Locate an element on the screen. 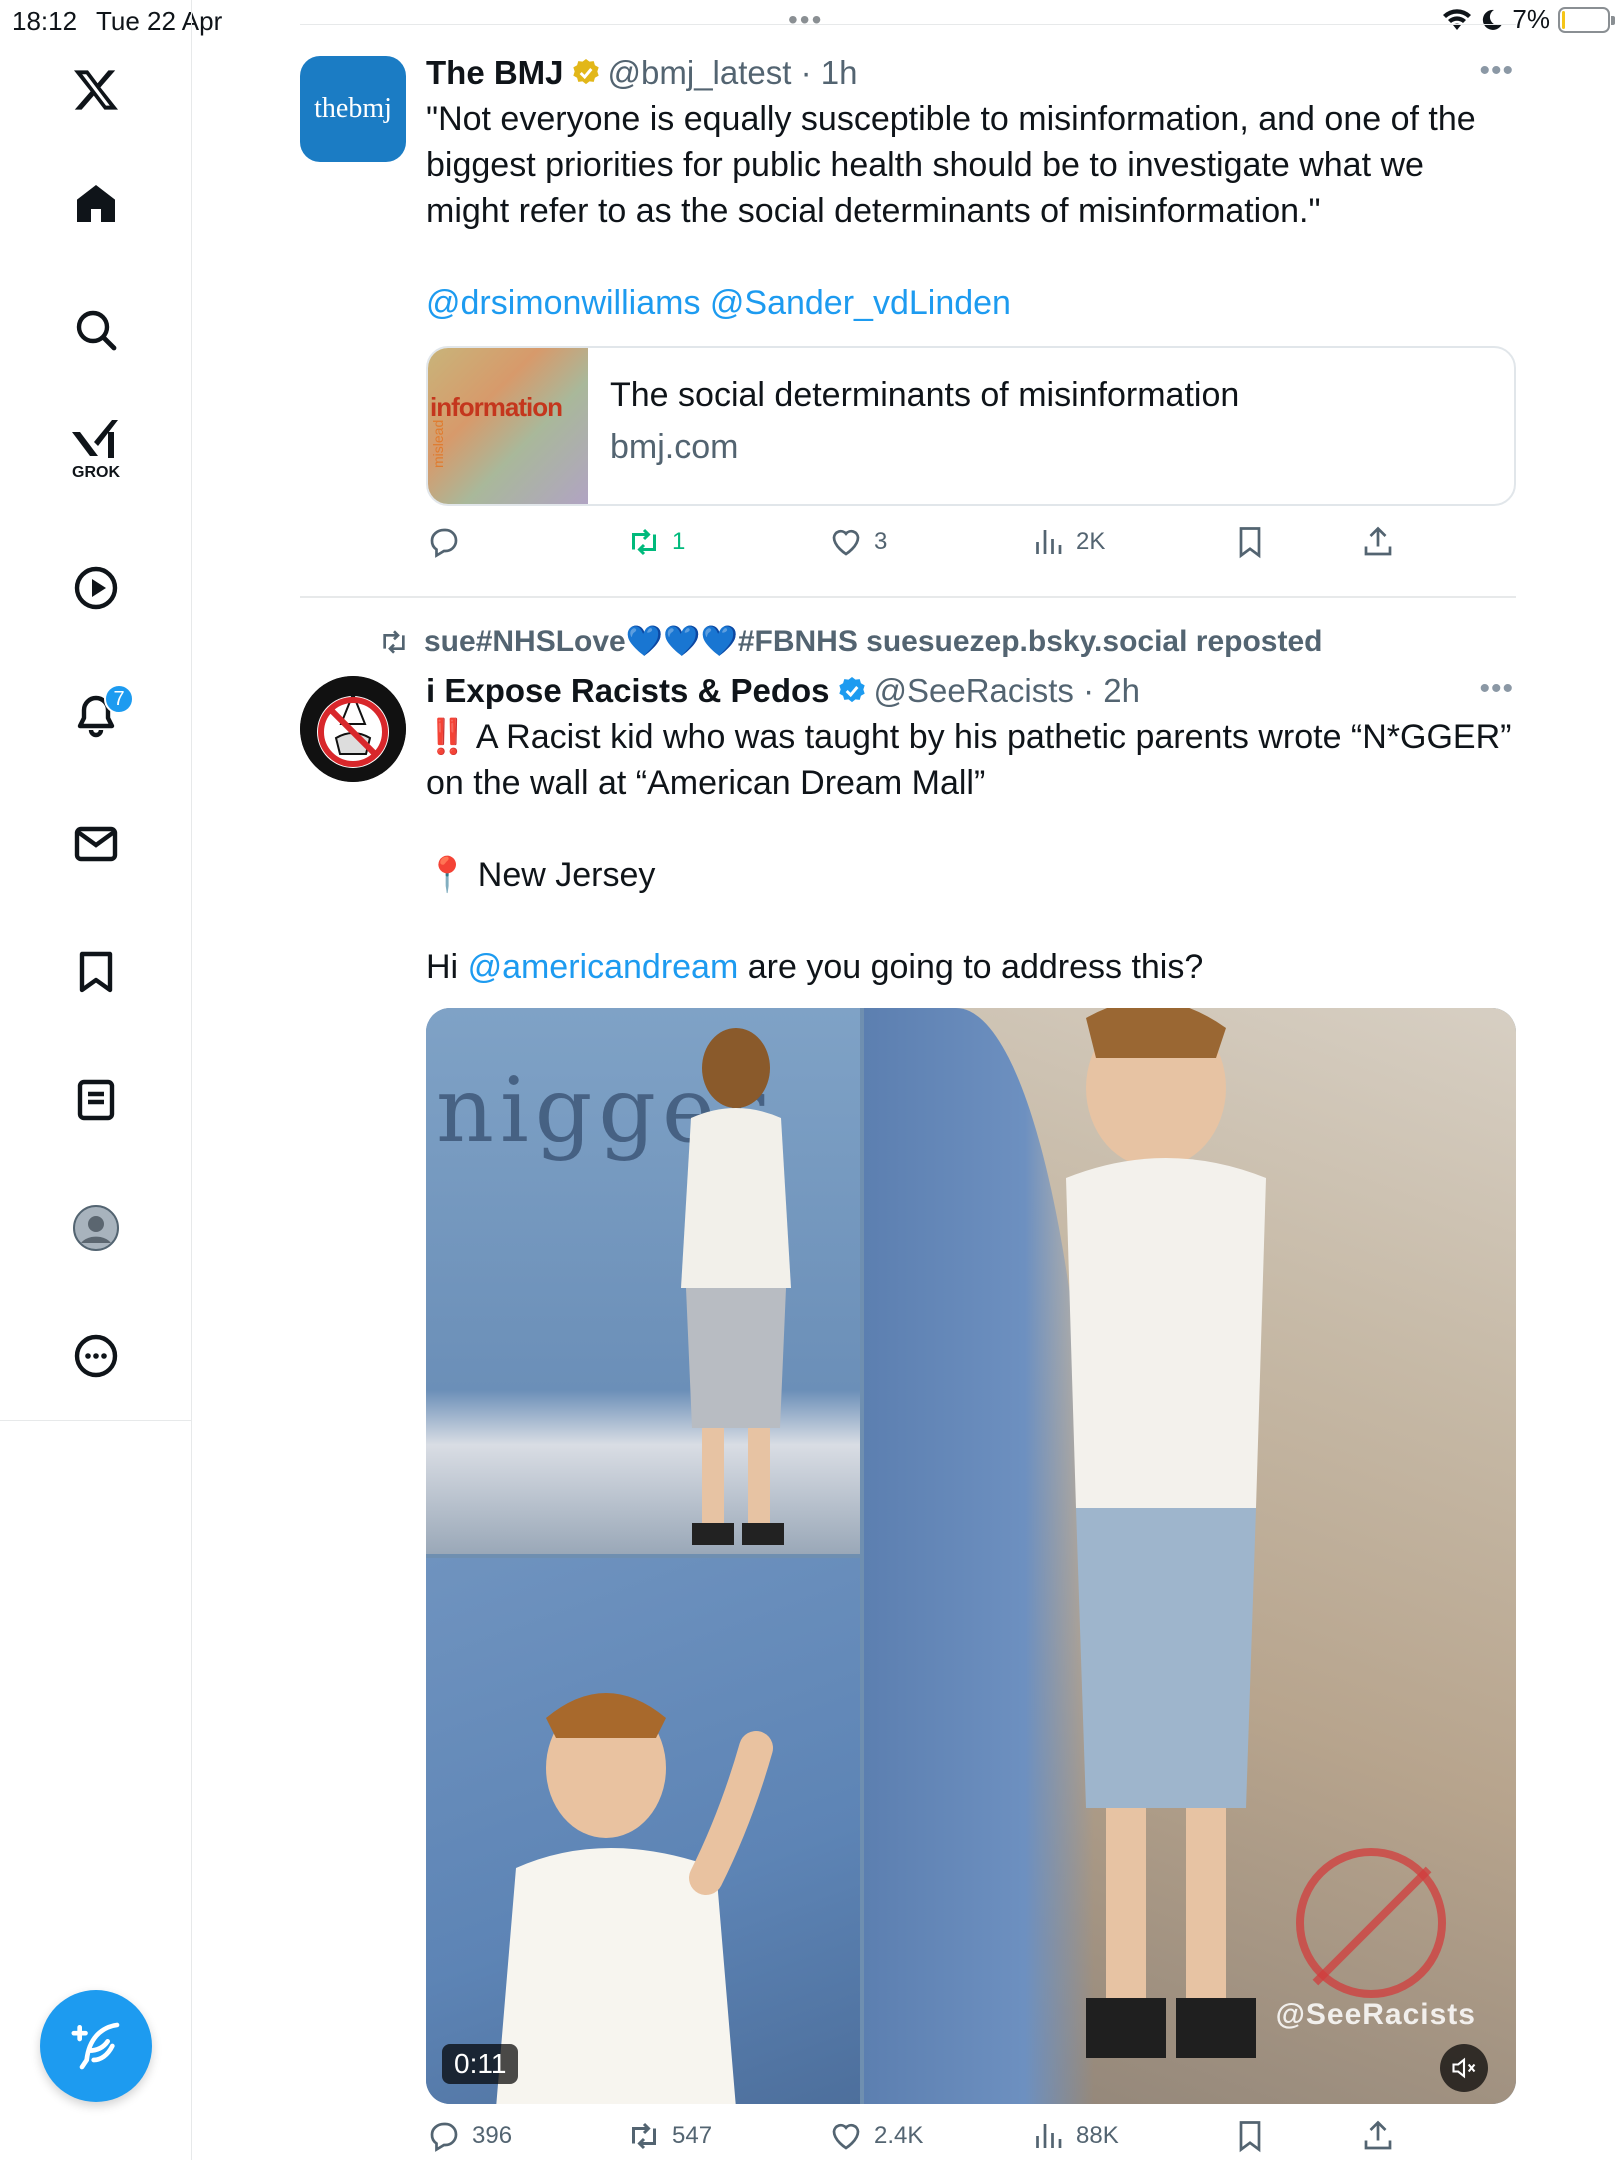  x-logo-button is located at coordinates (96, 90).